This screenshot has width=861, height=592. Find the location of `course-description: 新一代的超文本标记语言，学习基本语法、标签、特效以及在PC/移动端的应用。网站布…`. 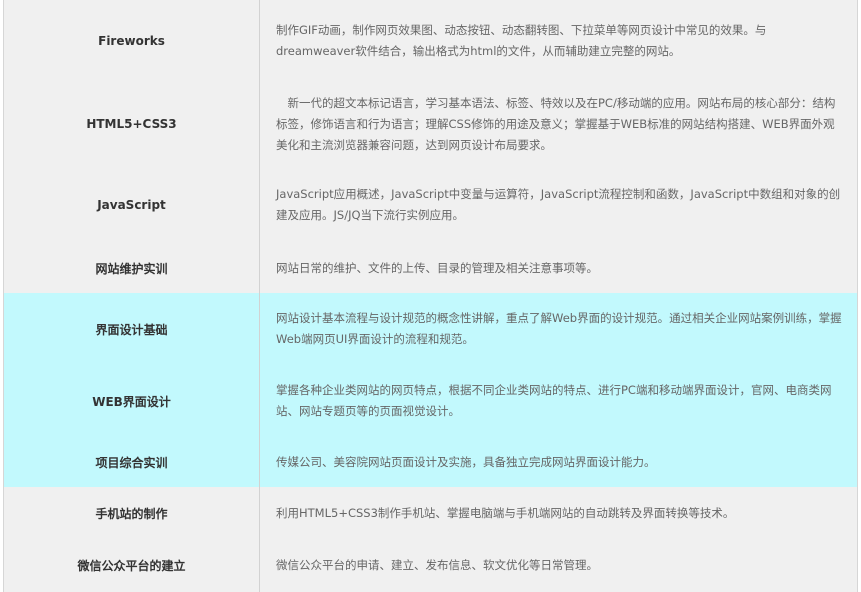

course-description: 新一代的超文本标记语言，学习基本语法、标签、特效以及在PC/移动端的应用。网站布… is located at coordinates (558, 124).